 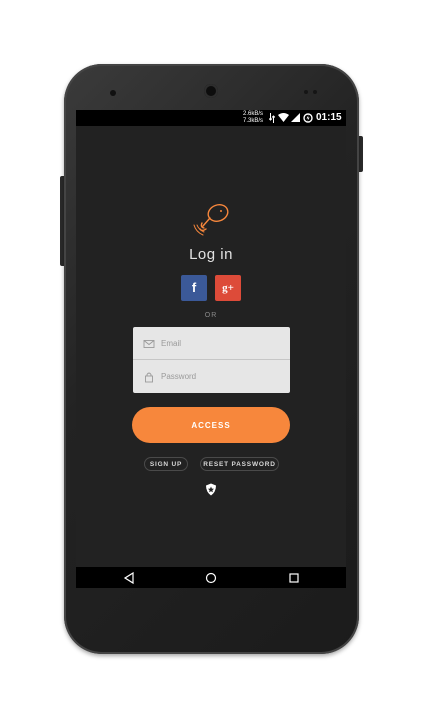 I want to click on status-bar: 2.6kB/s 7.3kB/s 01:15, so click(x=211, y=118).